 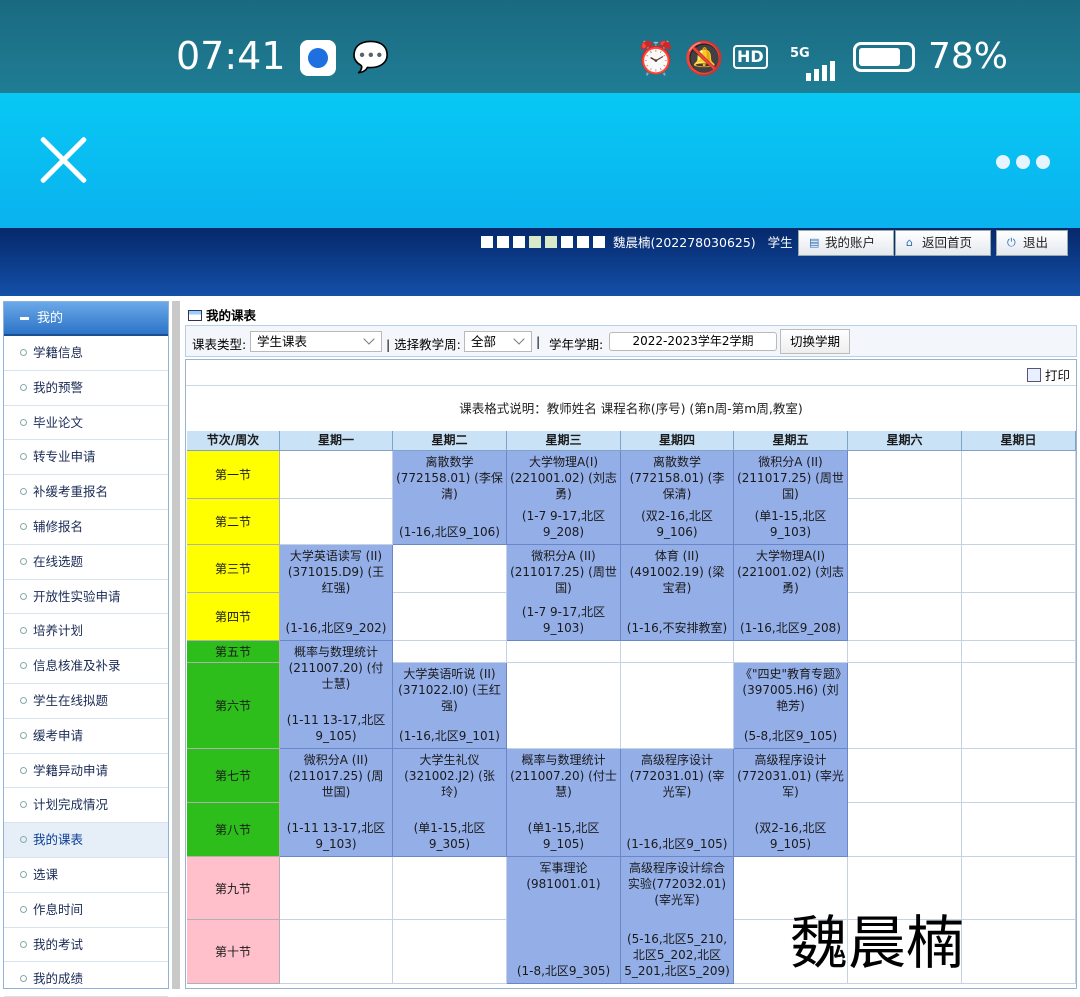 I want to click on my-account-button: ▤ 我的账户, so click(x=846, y=243).